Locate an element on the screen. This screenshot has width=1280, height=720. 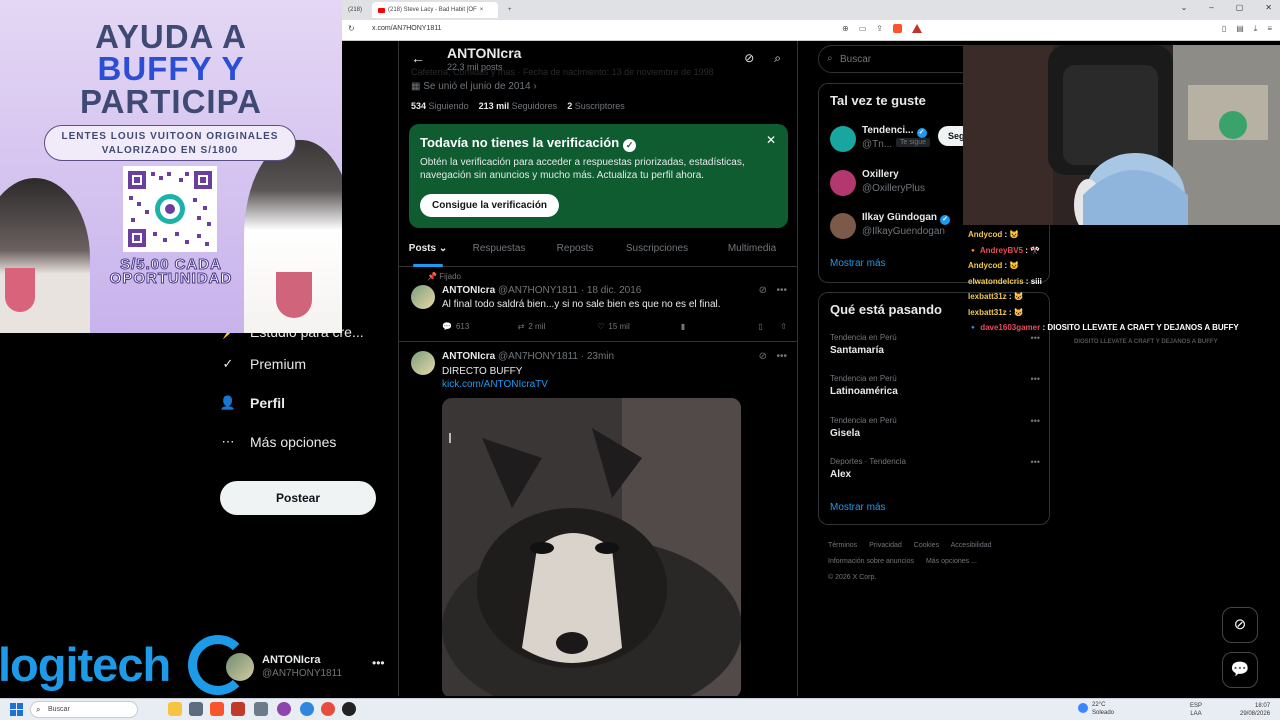
minimize-icon: – is located at coordinates (1211, 7).